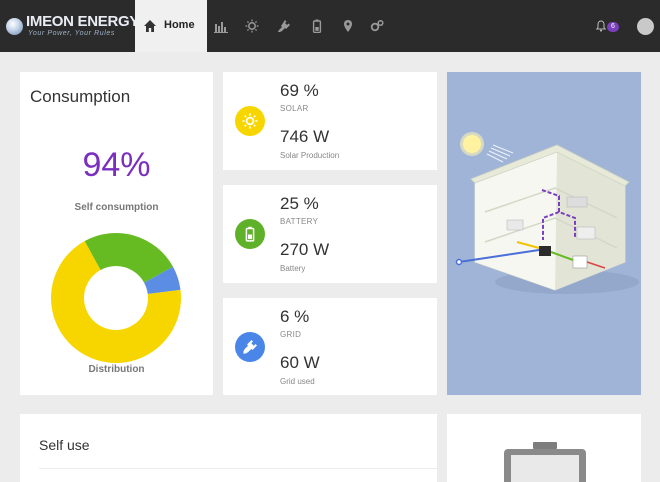 The height and width of the screenshot is (482, 660). Describe the element at coordinates (221, 26) in the screenshot. I see `nav-chart-icon` at that location.